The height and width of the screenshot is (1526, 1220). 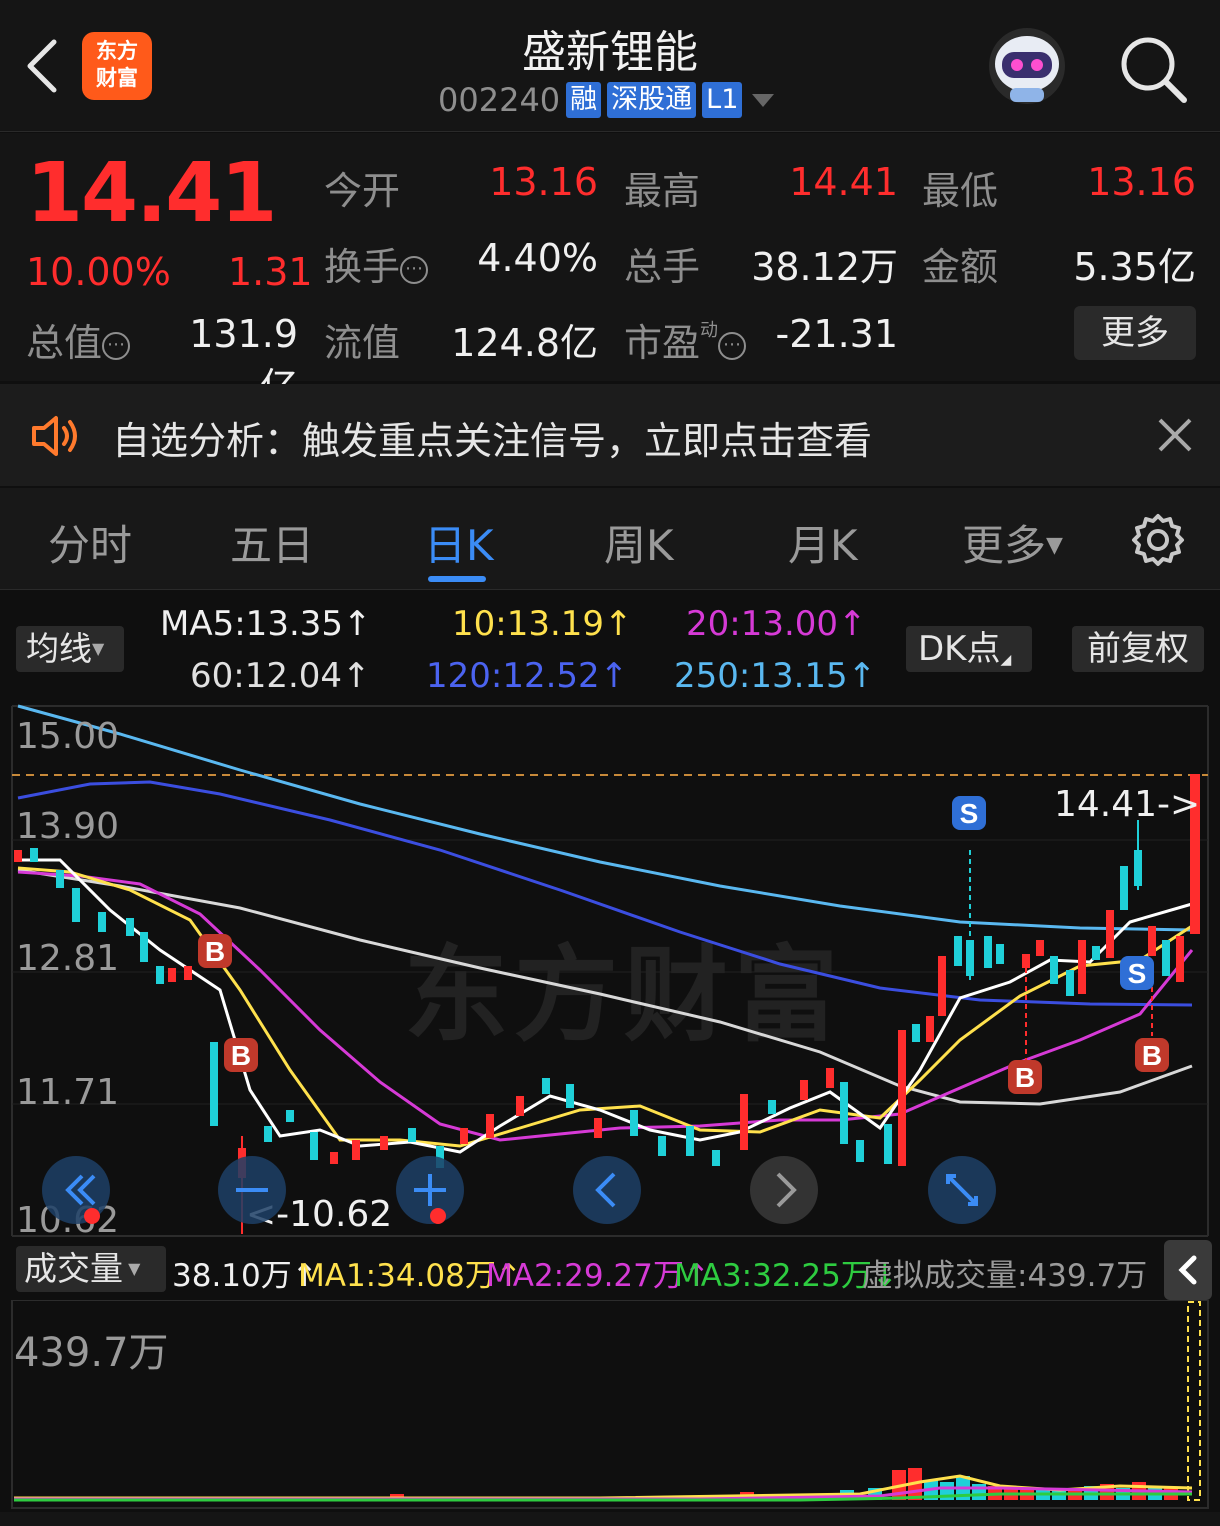 What do you see at coordinates (252, 1190) in the screenshot?
I see `zoom-out-icon` at bounding box center [252, 1190].